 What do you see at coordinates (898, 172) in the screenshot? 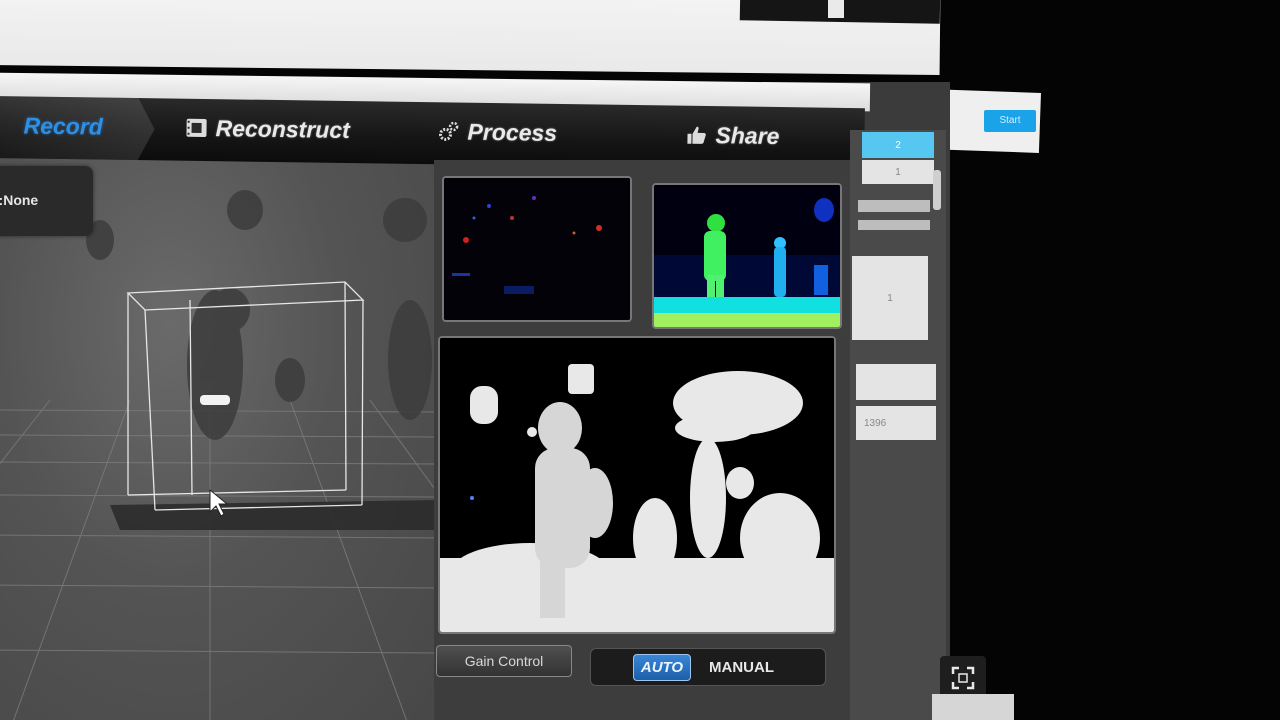
I see `side-list-item: 1` at bounding box center [898, 172].